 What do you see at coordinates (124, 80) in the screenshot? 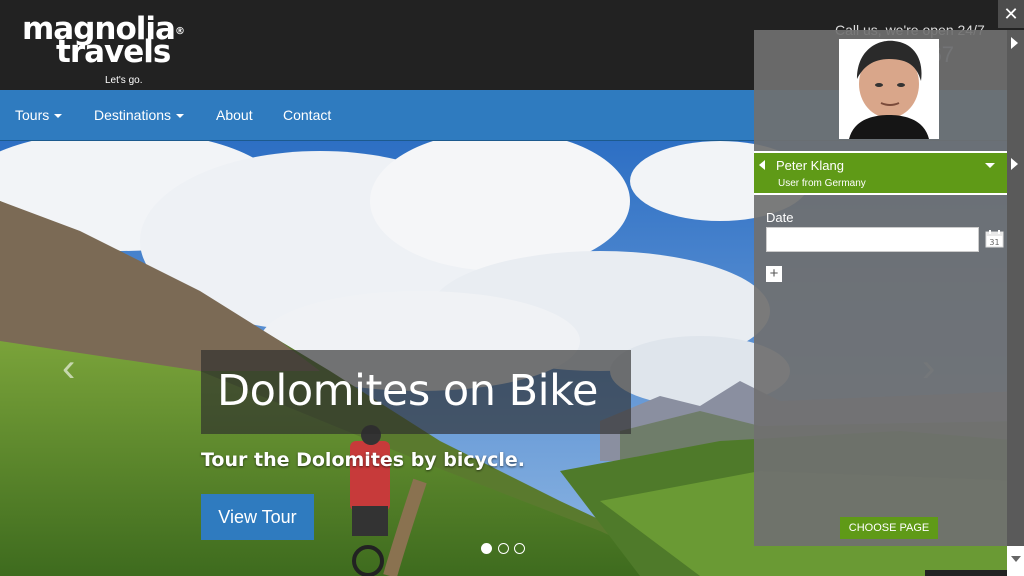
I see `logo-tagline: Let's go.` at bounding box center [124, 80].